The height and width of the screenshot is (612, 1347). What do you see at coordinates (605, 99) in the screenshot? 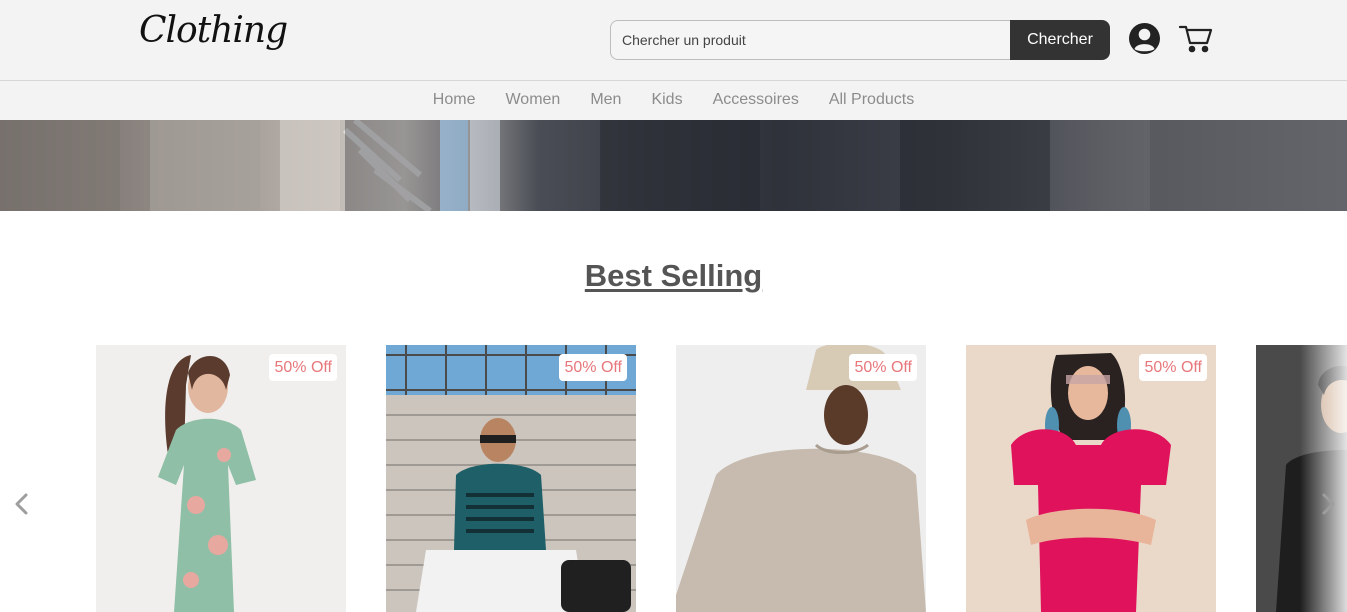
I see `nav-link-men: Men` at bounding box center [605, 99].